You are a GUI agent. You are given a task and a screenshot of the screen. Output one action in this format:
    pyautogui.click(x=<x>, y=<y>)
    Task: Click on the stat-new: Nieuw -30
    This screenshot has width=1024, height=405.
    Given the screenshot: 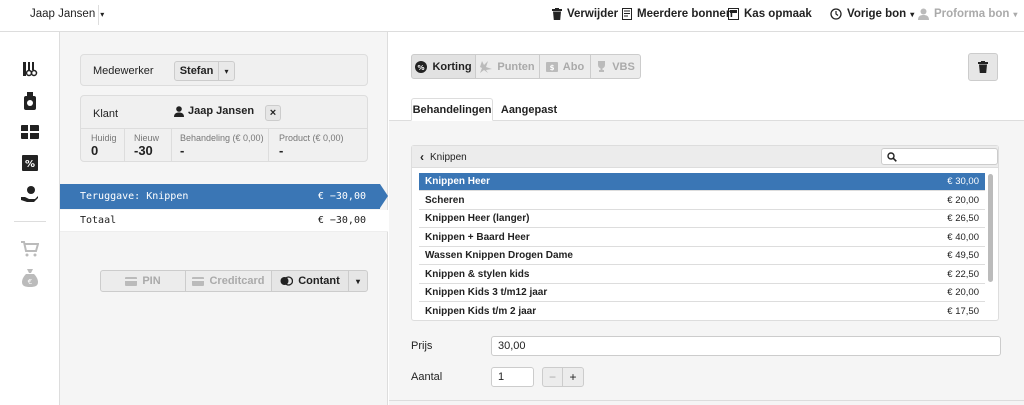 What is the action you would take?
    pyautogui.click(x=148, y=145)
    